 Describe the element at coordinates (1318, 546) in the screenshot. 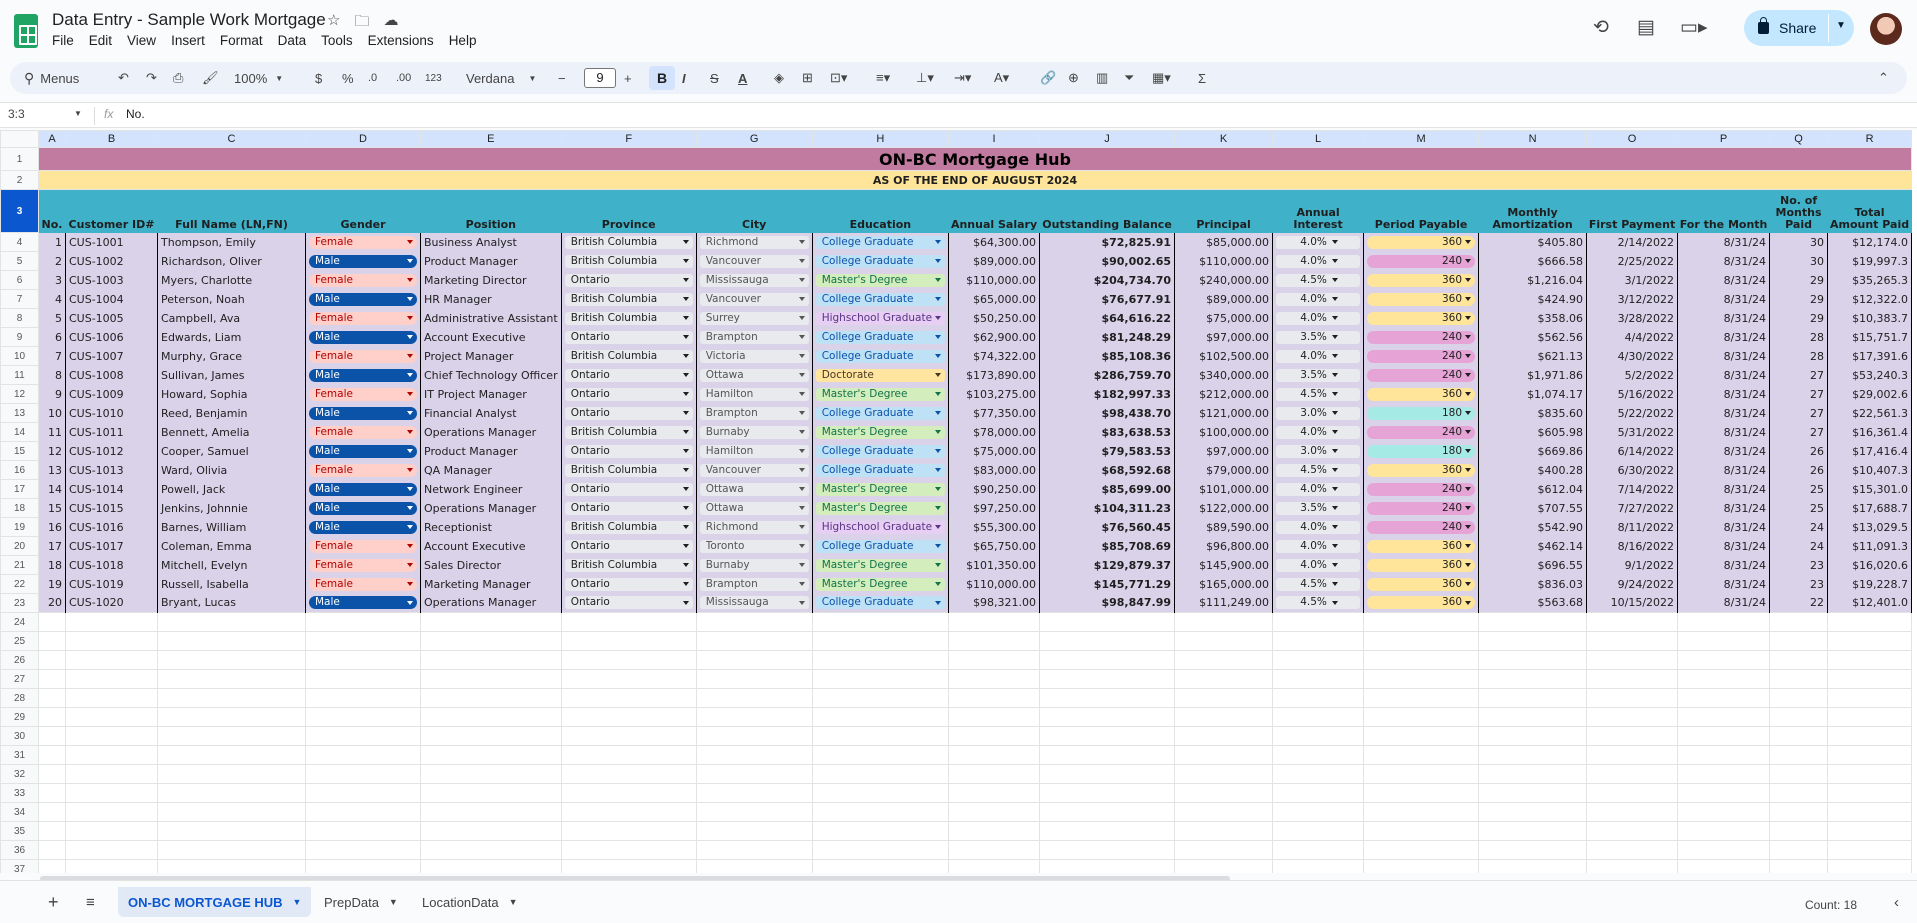

I see `dropdown-chip: 4.0%` at that location.